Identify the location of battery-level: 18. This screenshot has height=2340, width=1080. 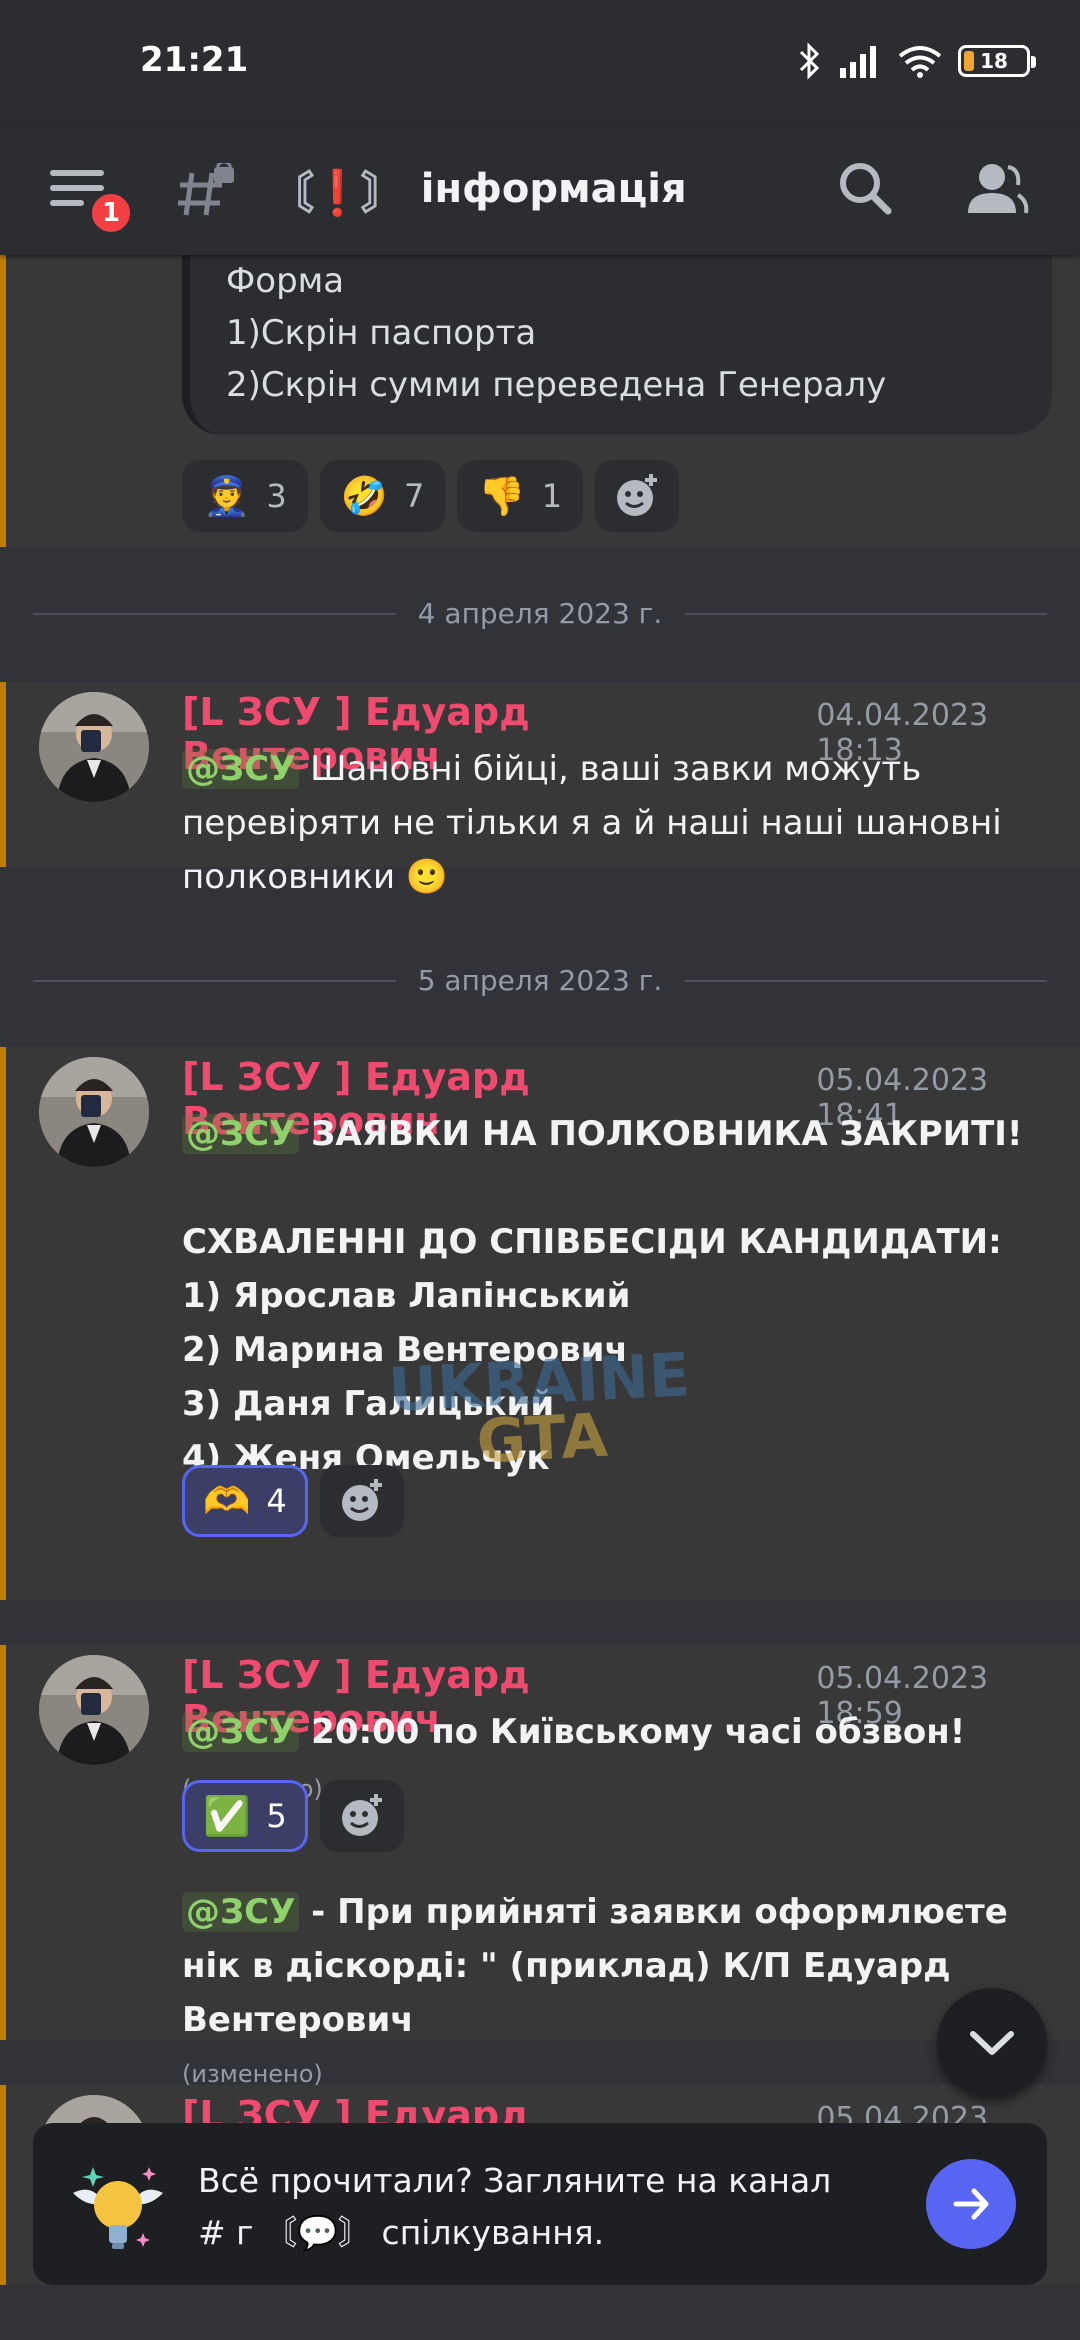
(994, 61).